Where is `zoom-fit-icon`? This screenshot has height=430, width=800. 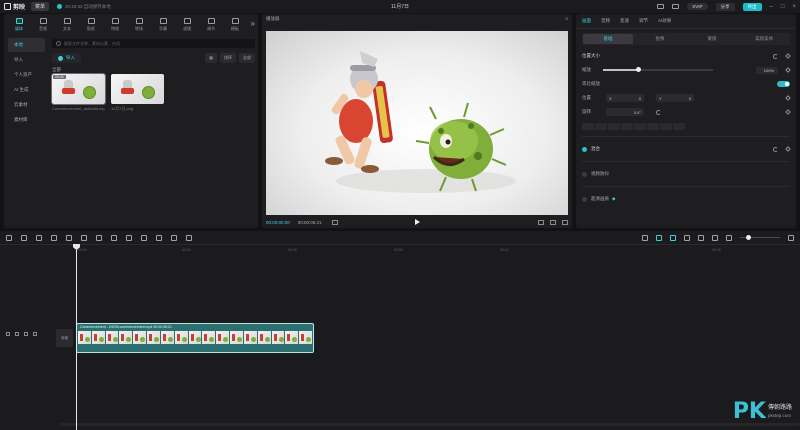 zoom-fit-icon is located at coordinates (715, 237).